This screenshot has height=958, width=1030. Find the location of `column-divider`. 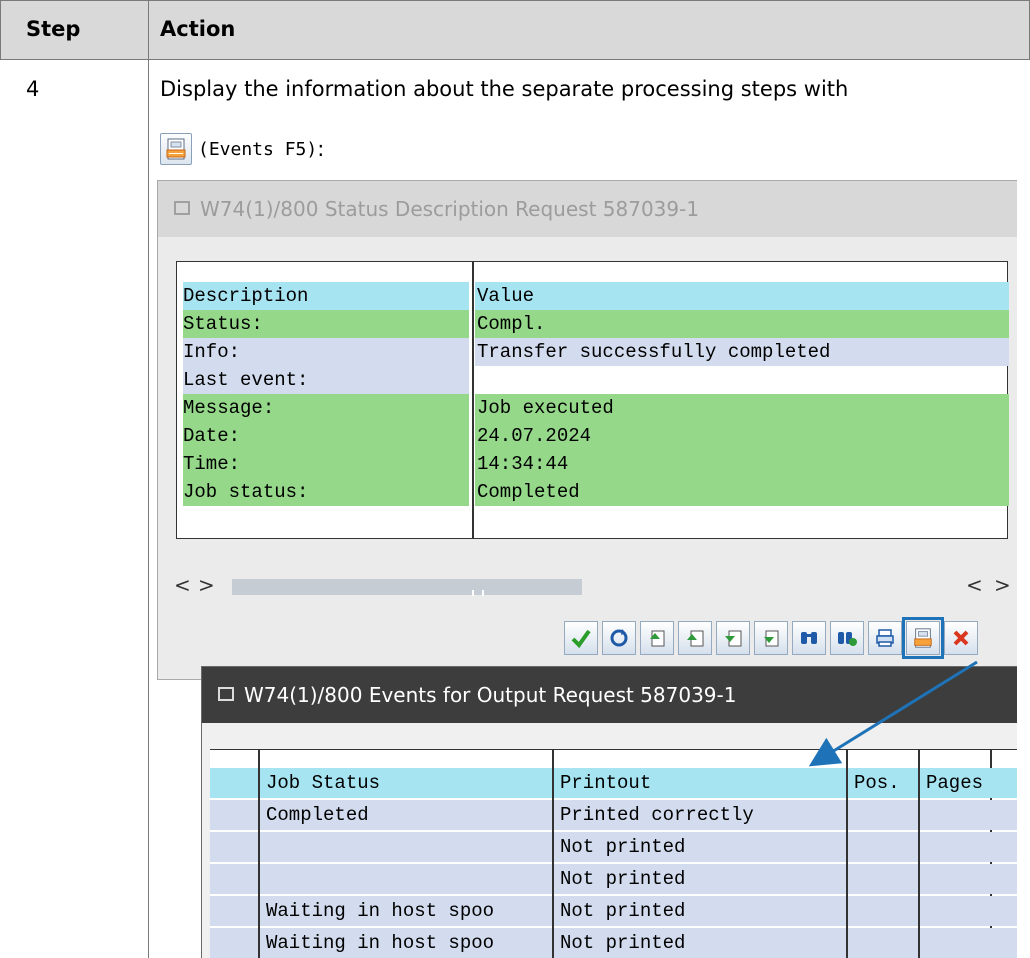

column-divider is located at coordinates (148, 479).